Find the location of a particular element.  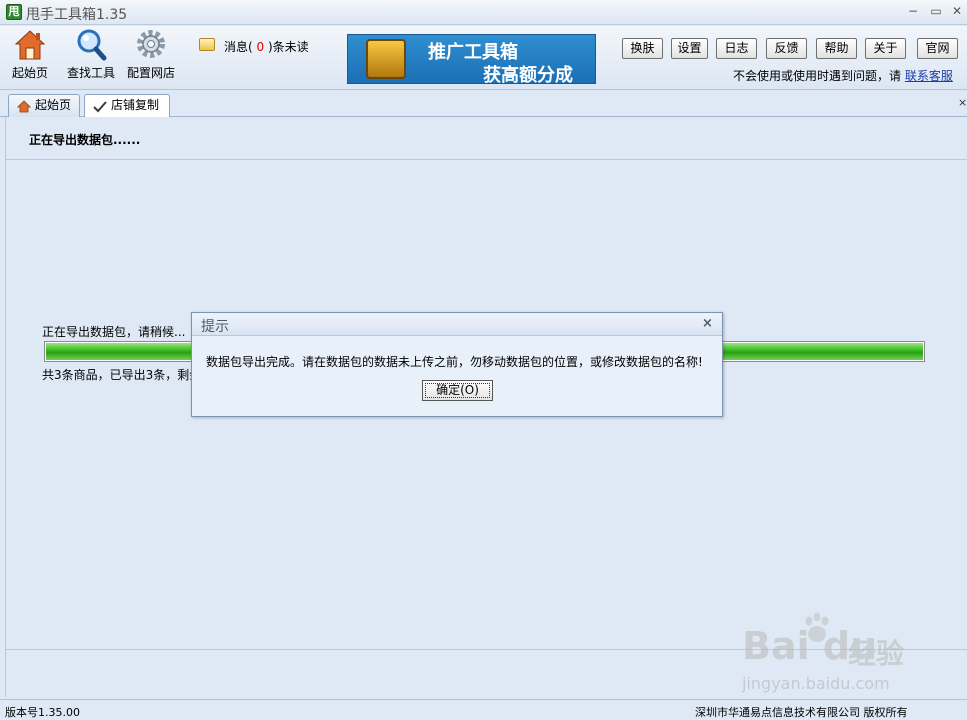

treasure-chest-icon is located at coordinates (386, 59).